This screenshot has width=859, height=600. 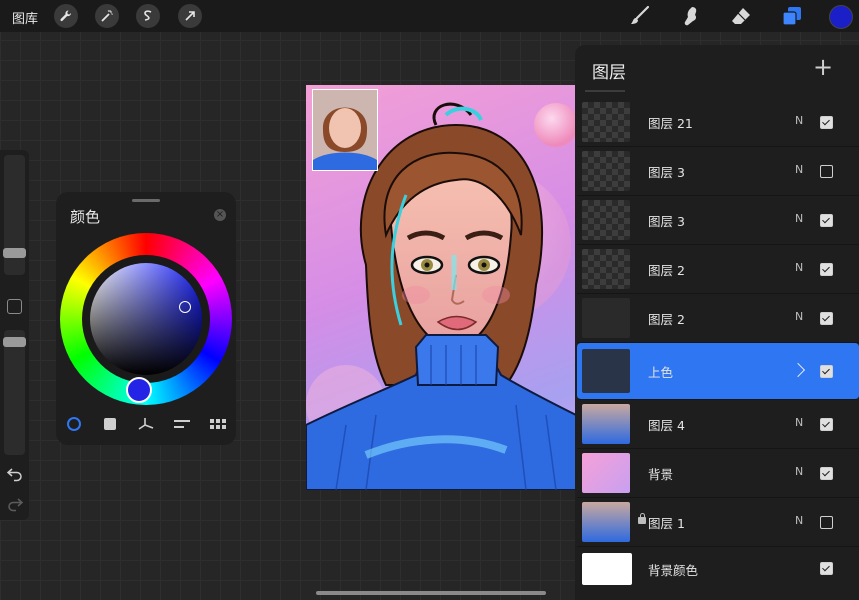 I want to click on color-panel-title: 颜色, so click(x=85, y=217).